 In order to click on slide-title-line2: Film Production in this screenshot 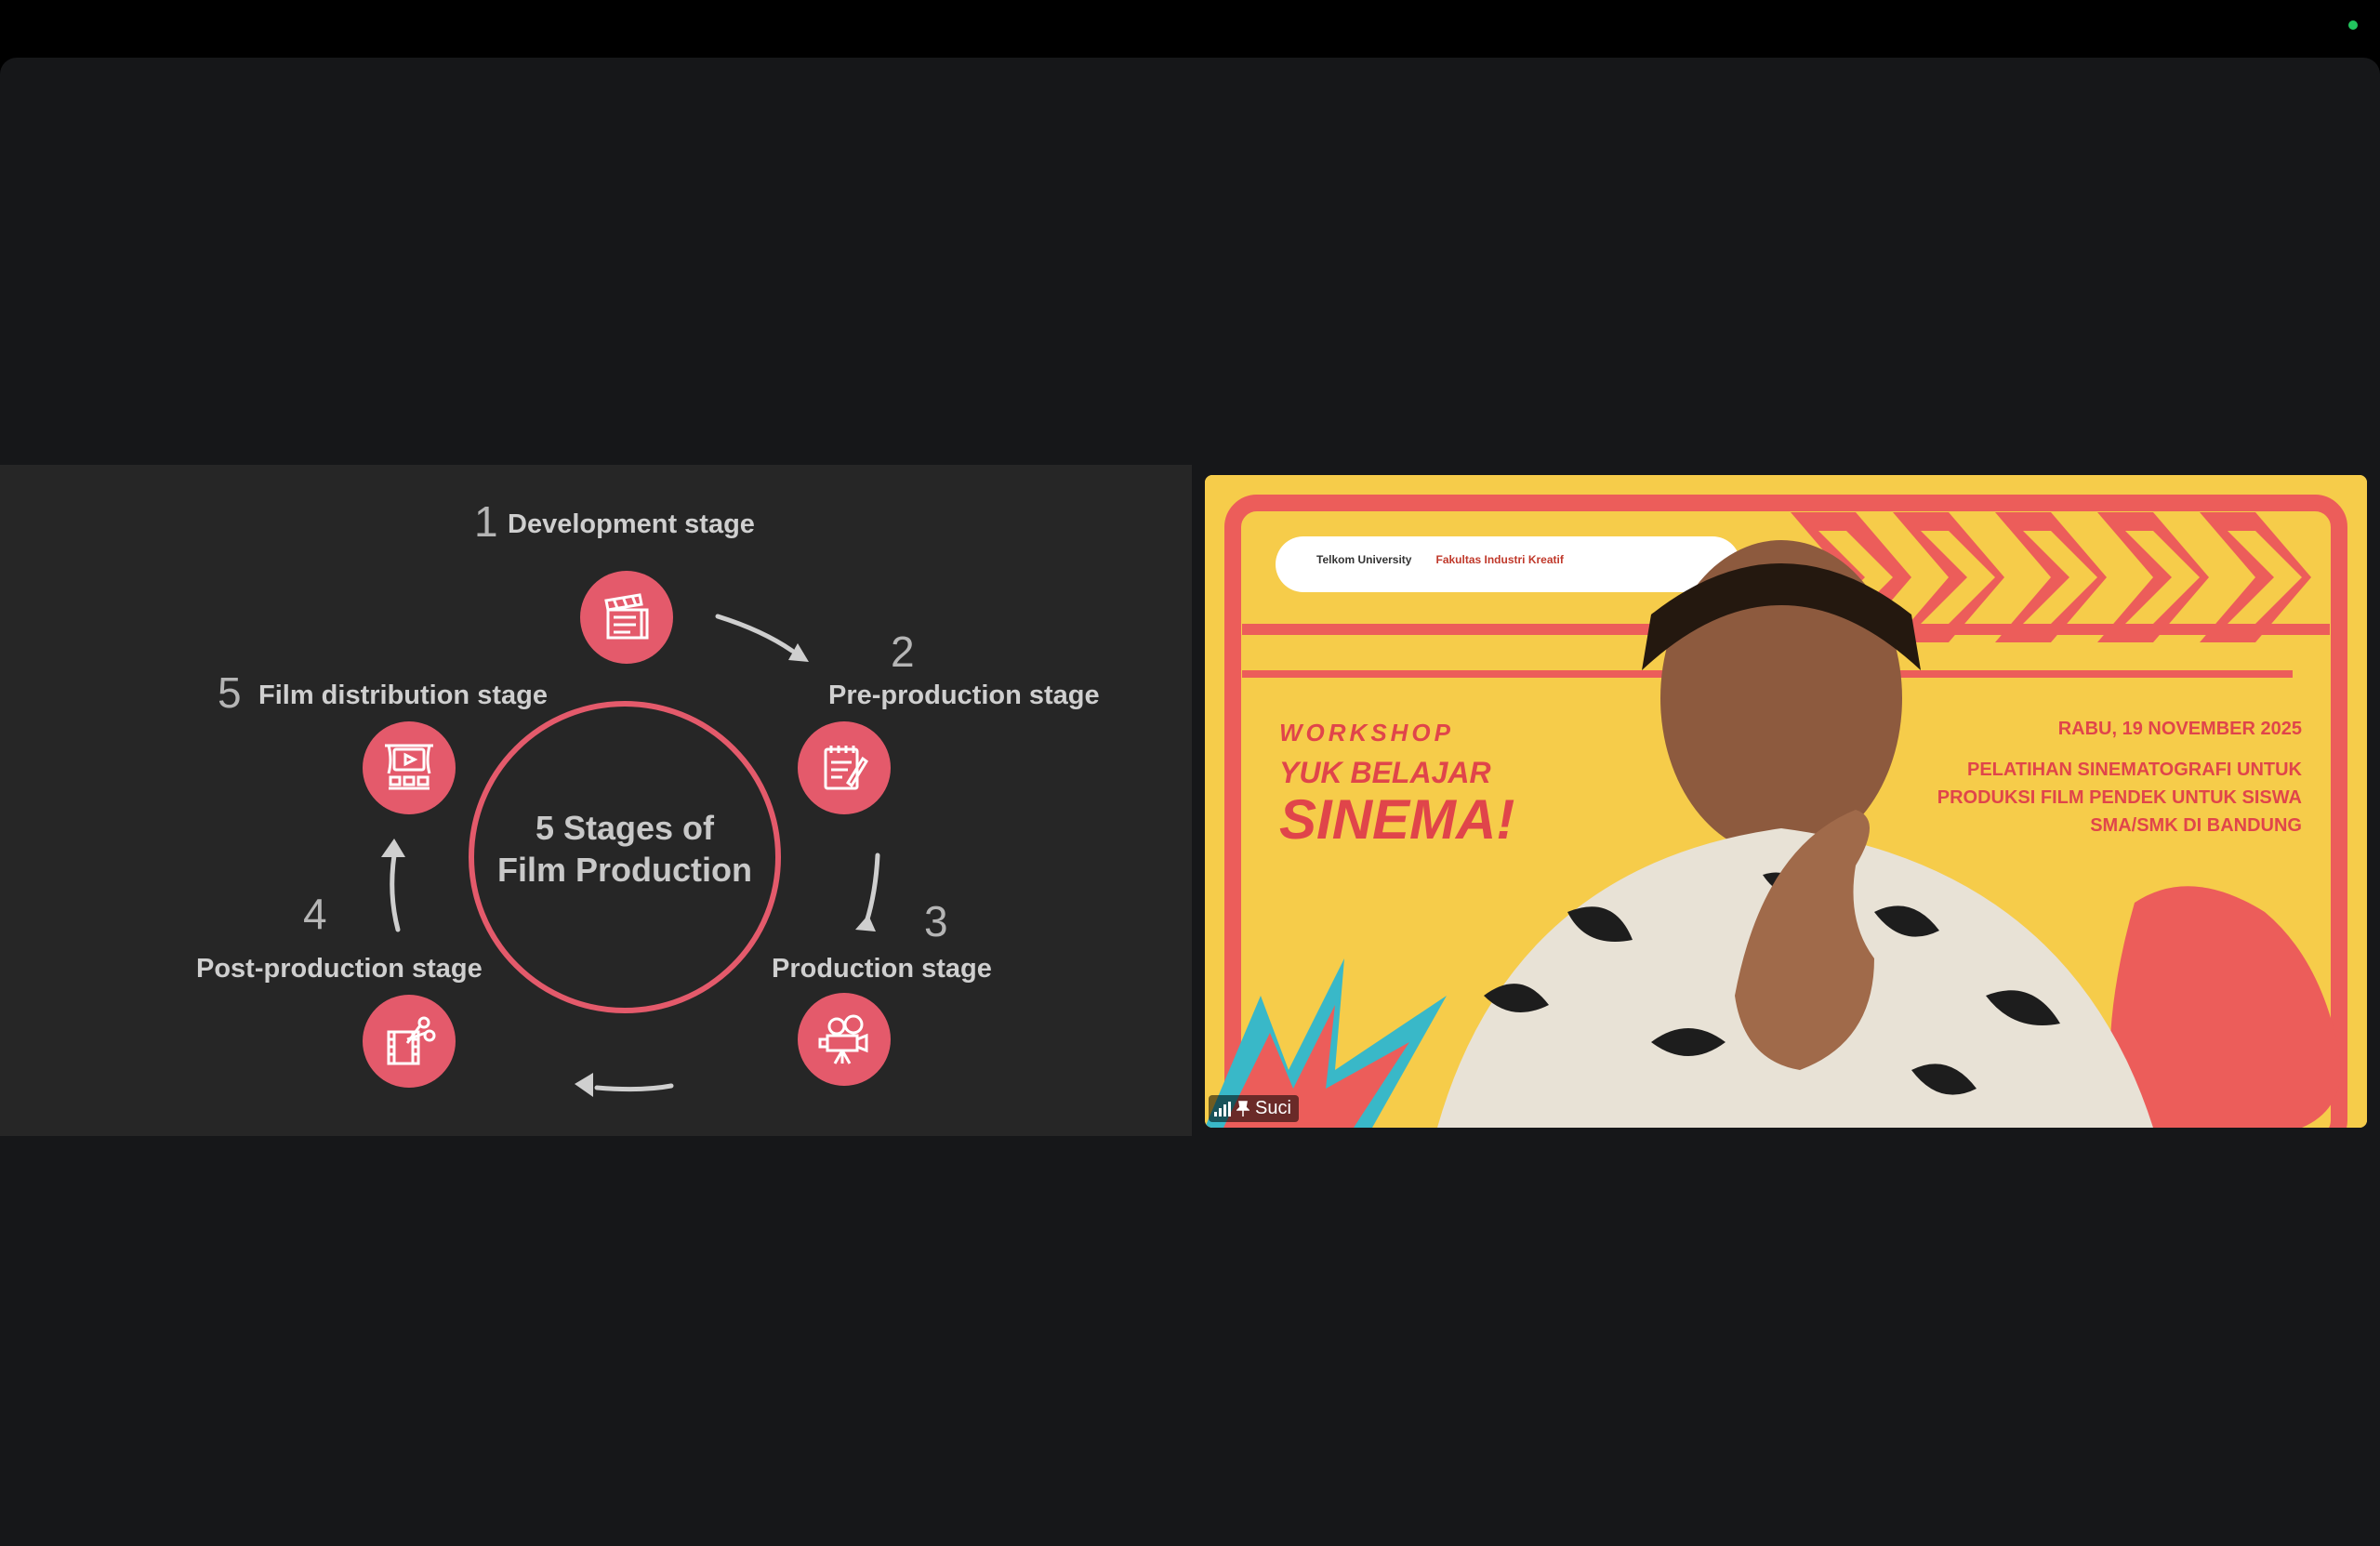, I will do `click(624, 870)`.